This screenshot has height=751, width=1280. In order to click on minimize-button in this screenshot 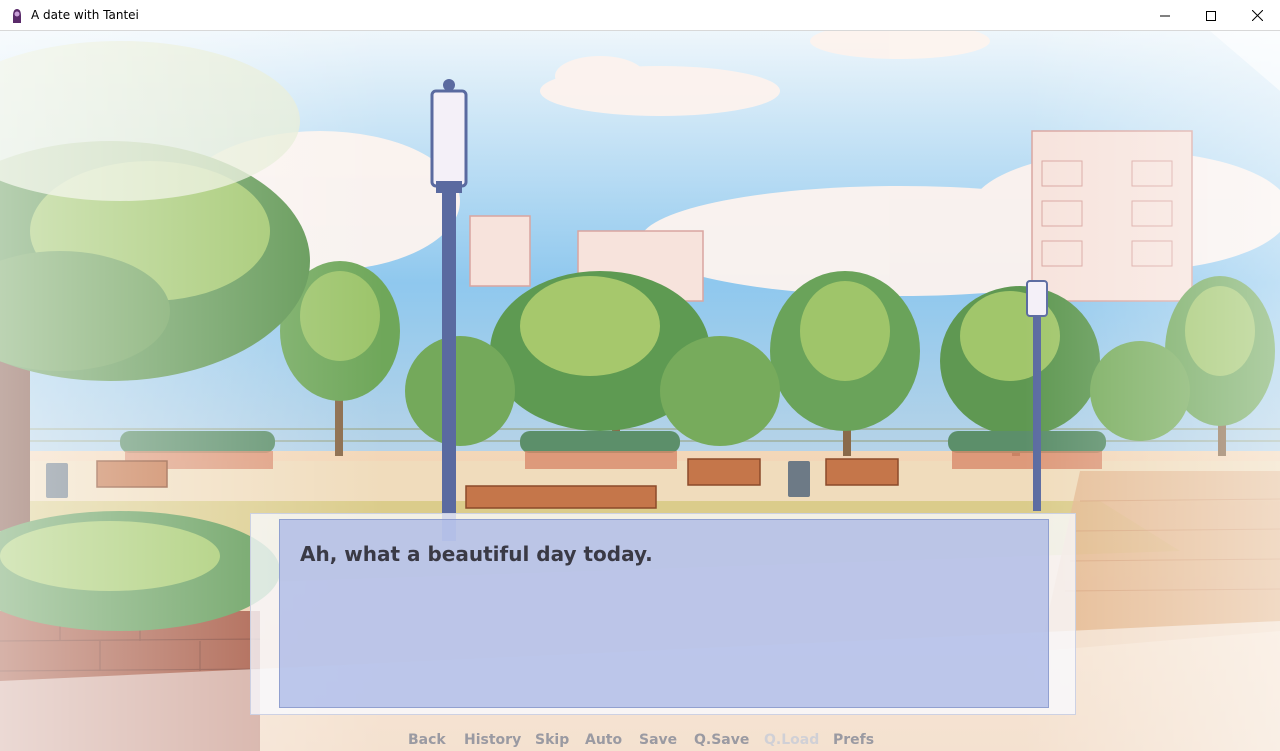, I will do `click(1165, 15)`.